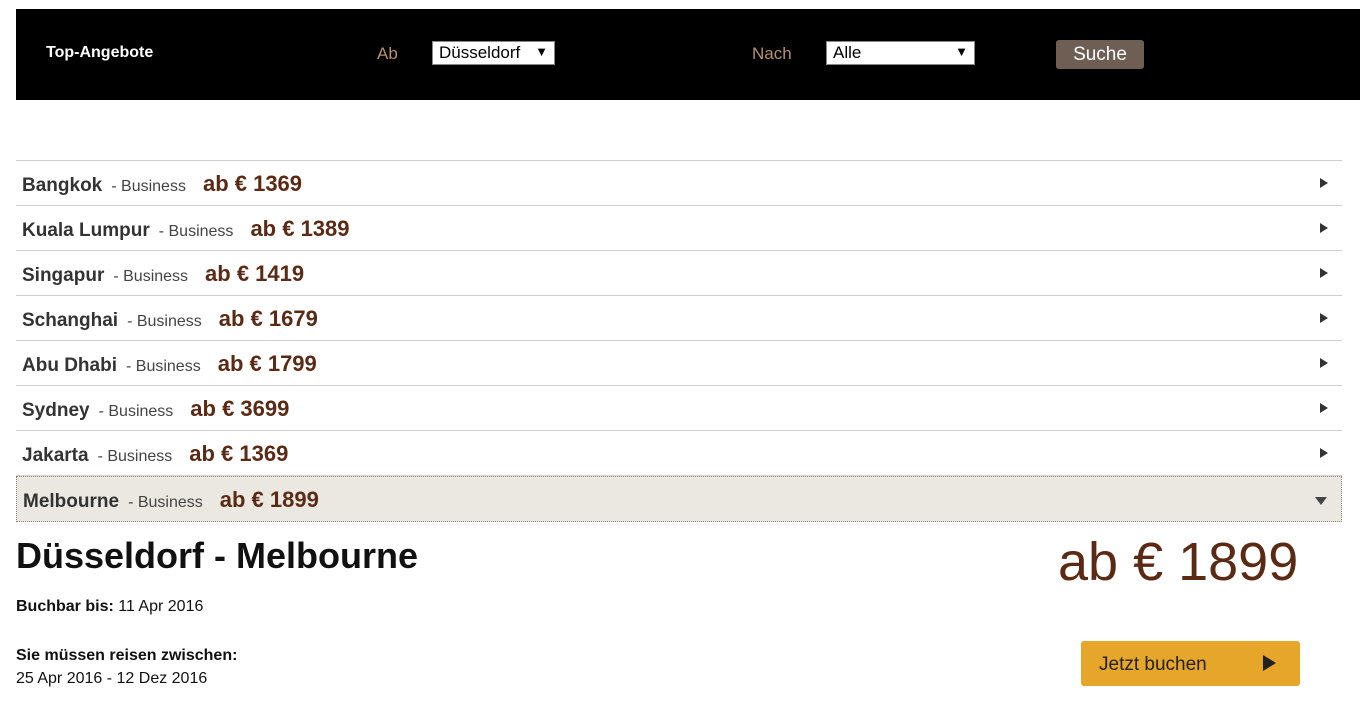 The height and width of the screenshot is (716, 1371). Describe the element at coordinates (65, 606) in the screenshot. I see `bookable-label: Buchbar bis:` at that location.